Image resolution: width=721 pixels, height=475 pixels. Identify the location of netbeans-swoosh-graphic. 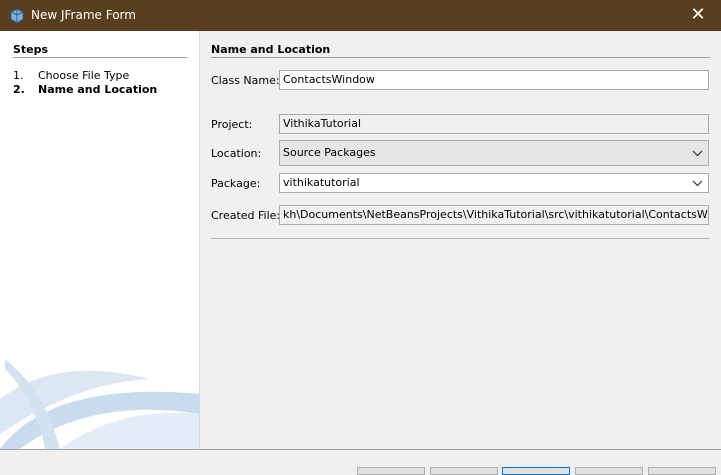
(99, 404).